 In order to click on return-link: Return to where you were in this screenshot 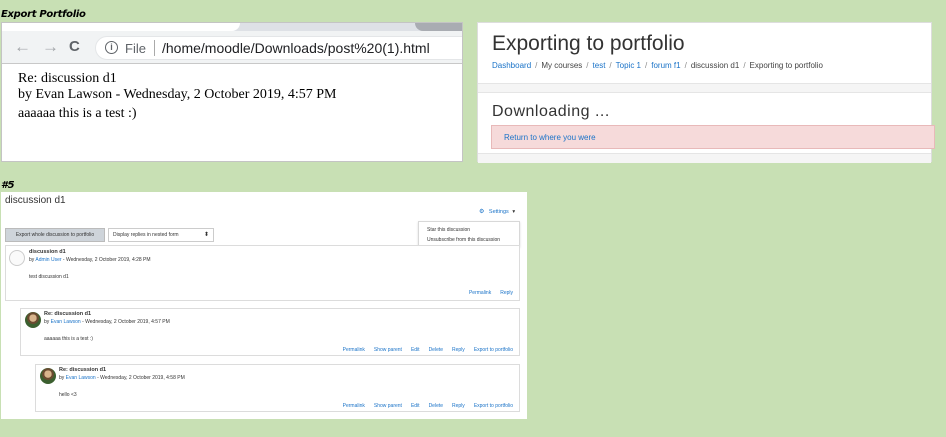, I will do `click(550, 137)`.